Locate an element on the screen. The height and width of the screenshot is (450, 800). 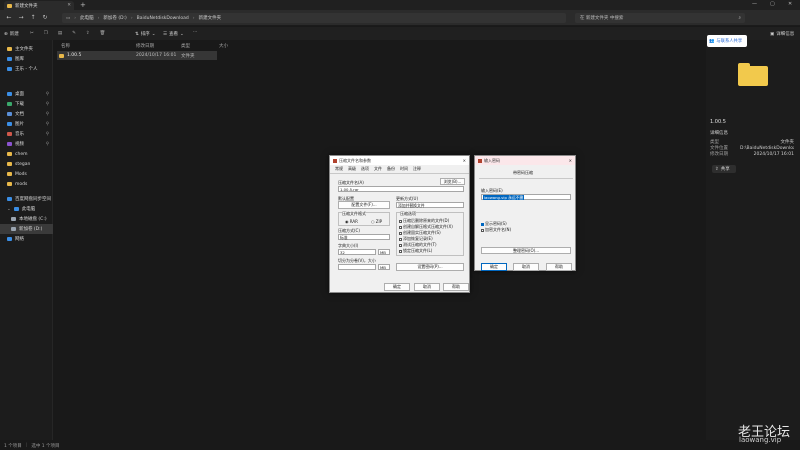
music-icon is located at coordinates (9, 134).